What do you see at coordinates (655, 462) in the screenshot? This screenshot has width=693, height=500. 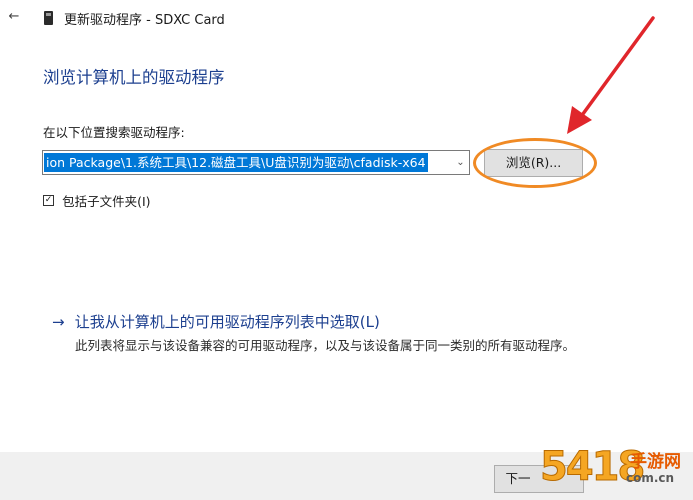 I see `watermark-name: 手游网` at bounding box center [655, 462].